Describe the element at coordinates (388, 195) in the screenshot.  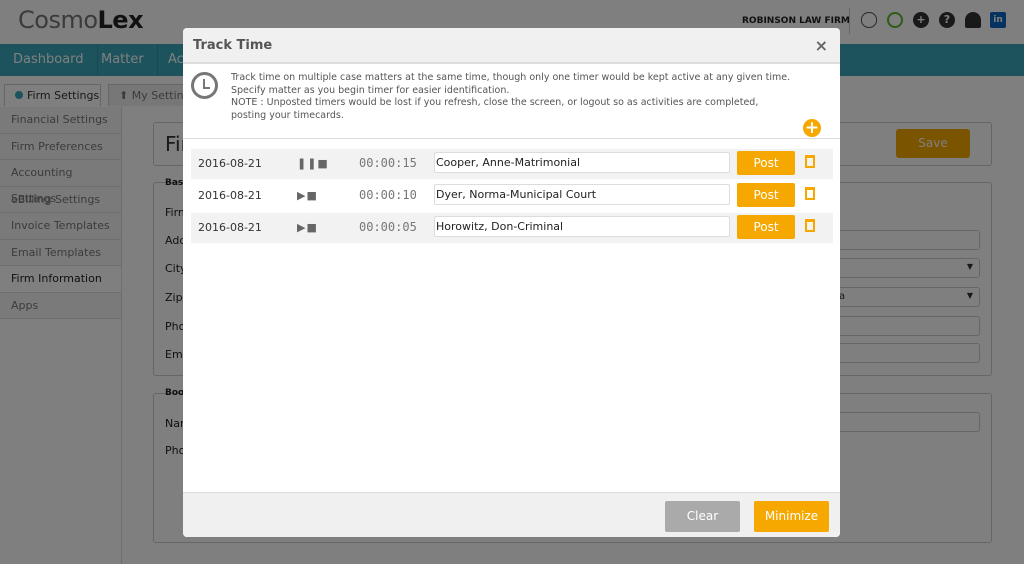
I see `timer-display: 00:00:10` at that location.